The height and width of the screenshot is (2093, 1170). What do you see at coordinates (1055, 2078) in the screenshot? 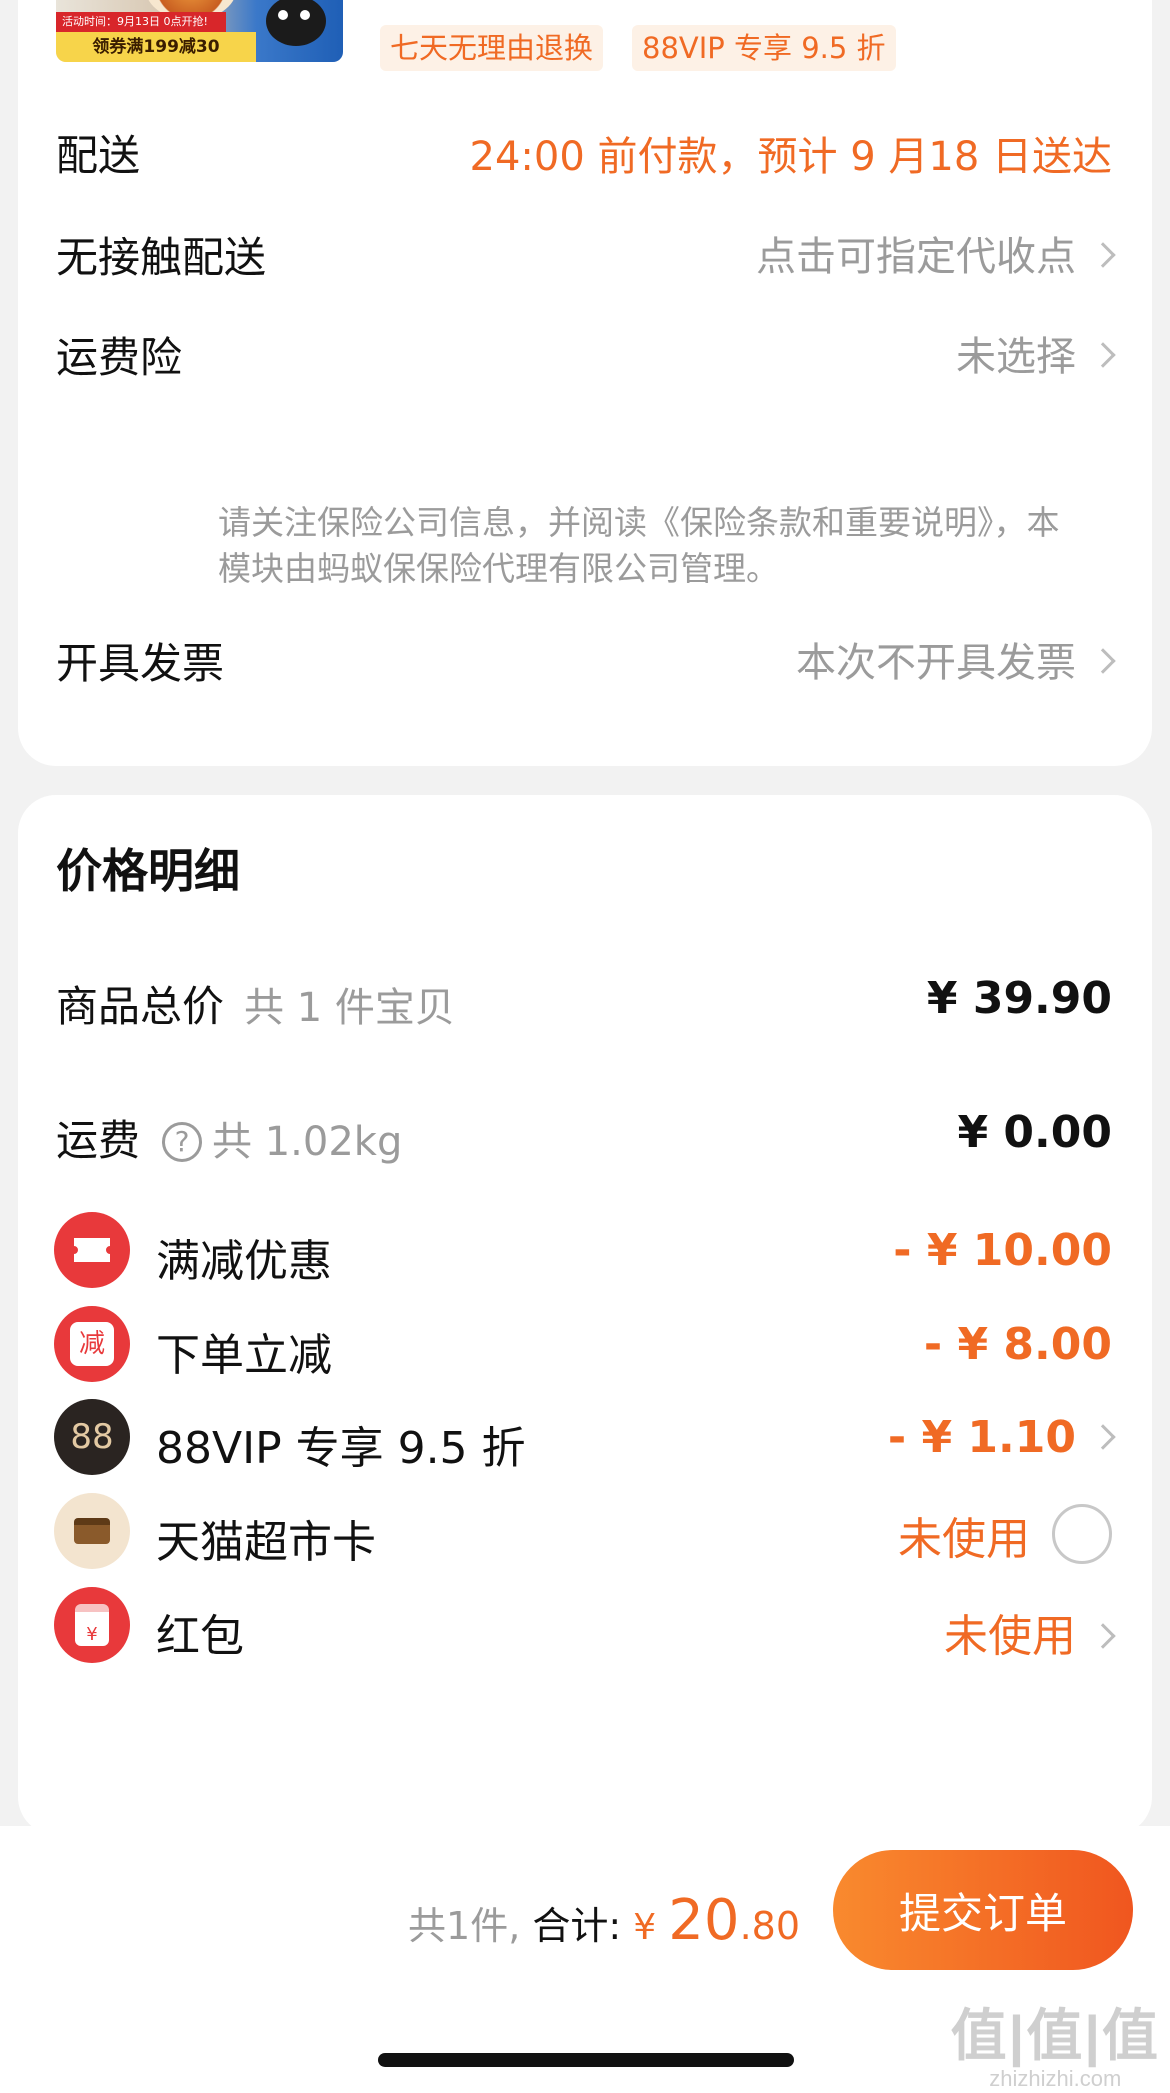
I see `watermark-url: zhizhizhi.com` at bounding box center [1055, 2078].